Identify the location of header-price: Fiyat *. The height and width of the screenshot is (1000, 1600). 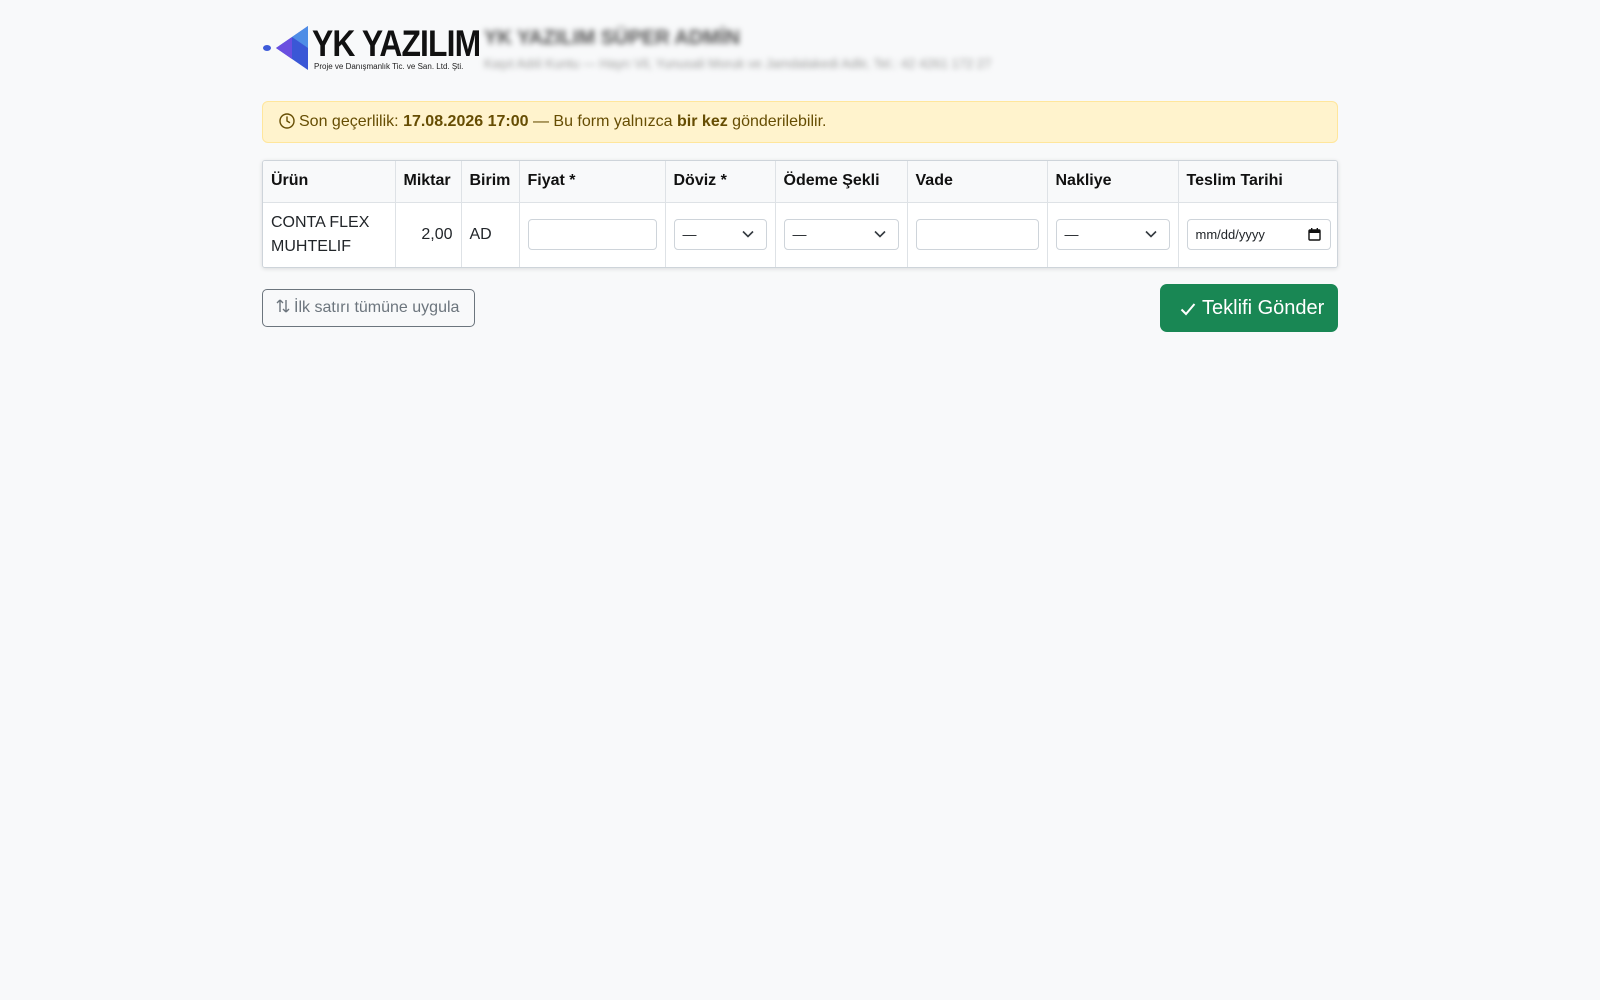
(592, 182).